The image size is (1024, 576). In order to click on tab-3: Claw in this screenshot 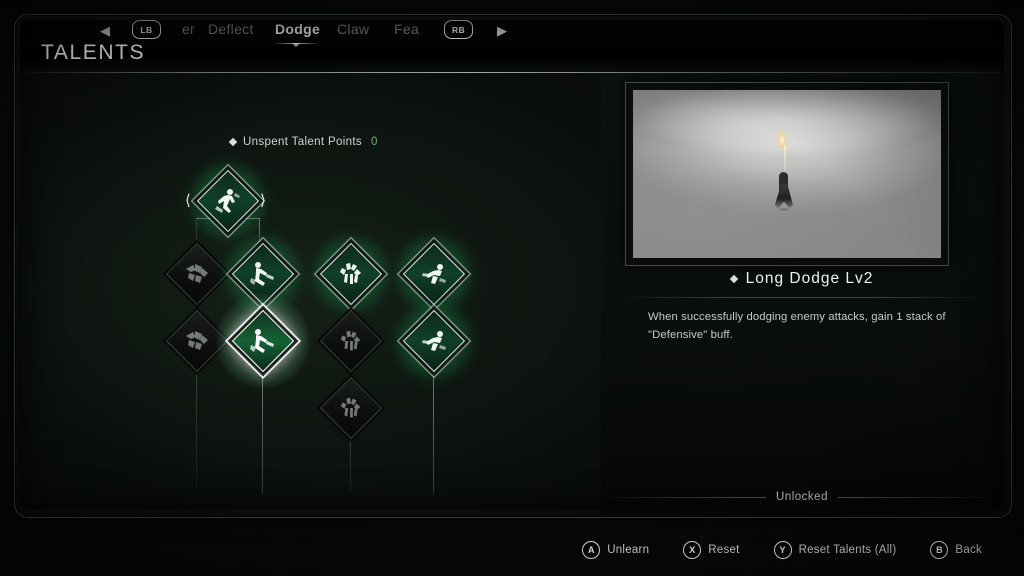, I will do `click(353, 29)`.